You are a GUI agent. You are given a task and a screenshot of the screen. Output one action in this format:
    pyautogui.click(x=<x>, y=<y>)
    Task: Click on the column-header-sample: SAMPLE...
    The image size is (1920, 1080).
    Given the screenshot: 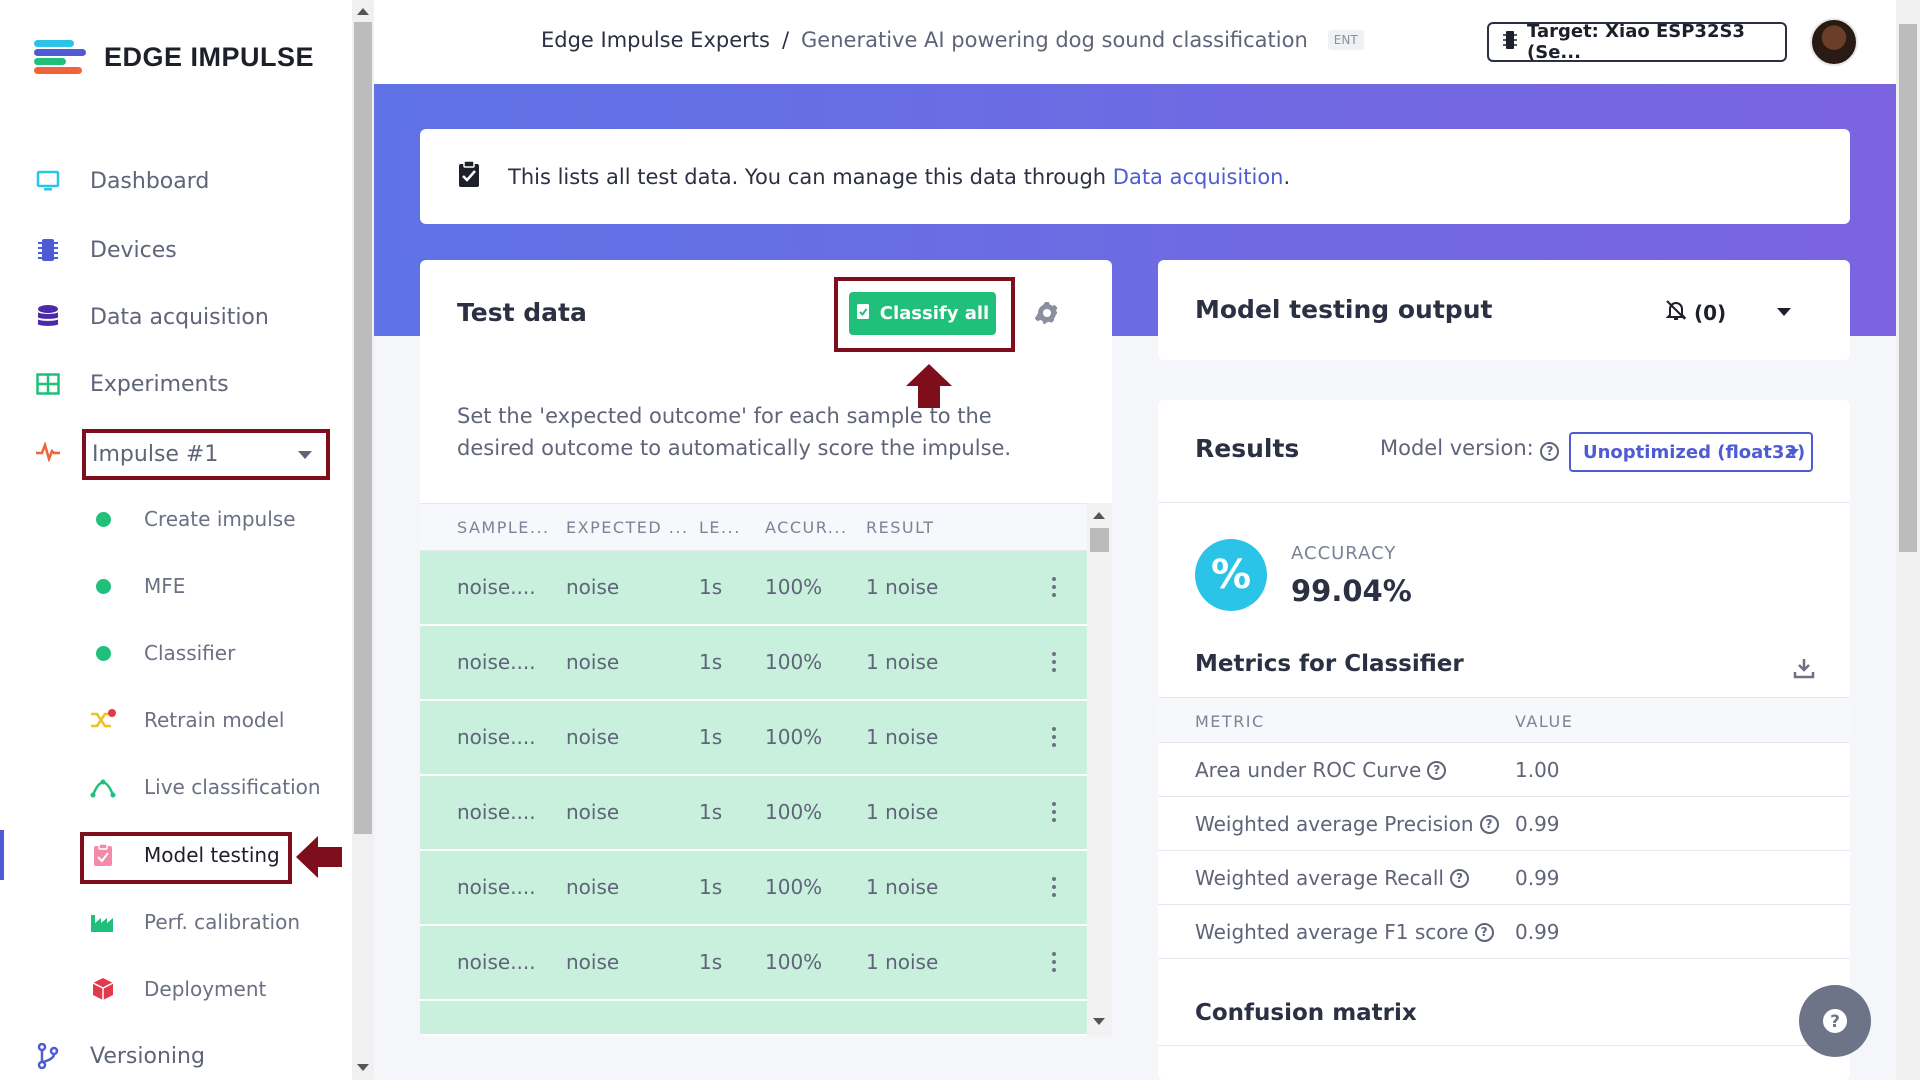 What is the action you would take?
    pyautogui.click(x=503, y=527)
    